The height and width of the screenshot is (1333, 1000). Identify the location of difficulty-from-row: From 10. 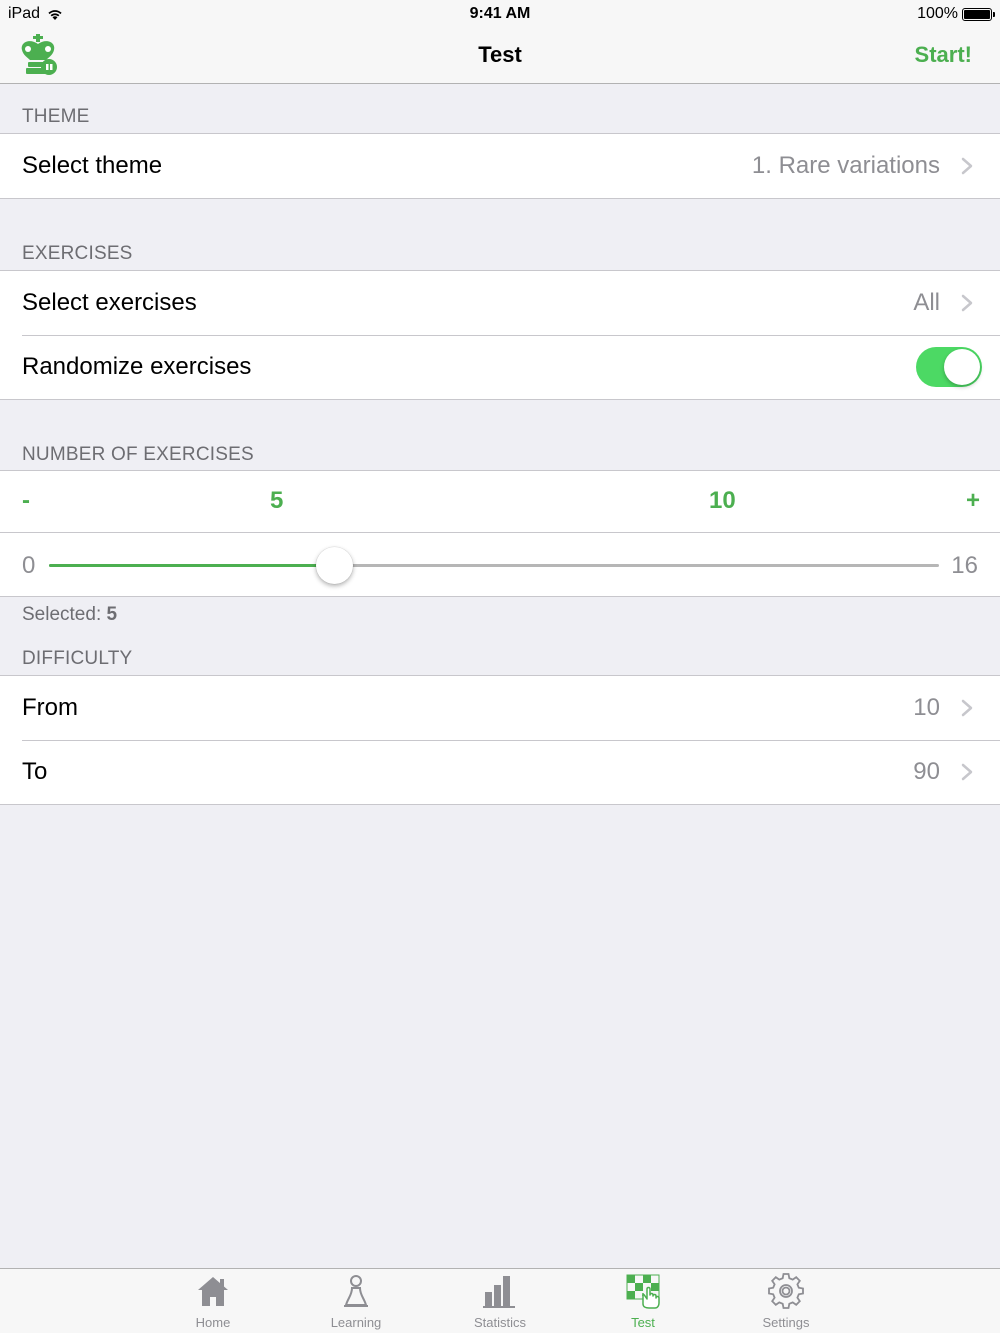
(500, 708).